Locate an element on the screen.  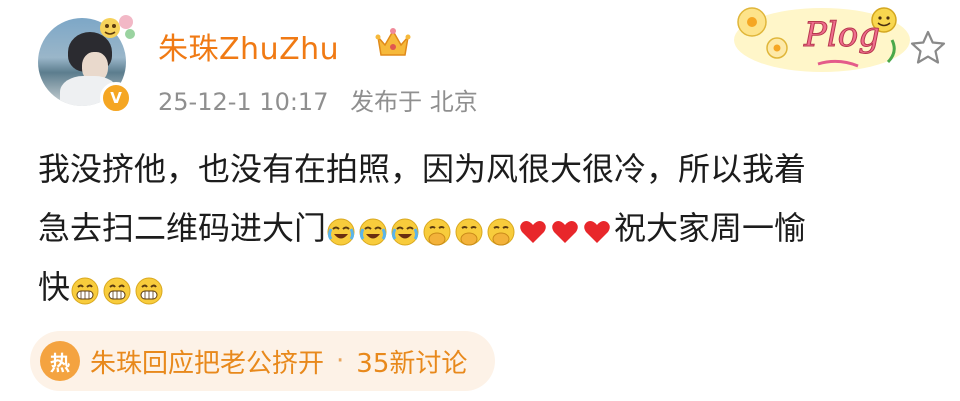
post-line-2-text-a: 急去扫二维码进大门 is located at coordinates (182, 228).